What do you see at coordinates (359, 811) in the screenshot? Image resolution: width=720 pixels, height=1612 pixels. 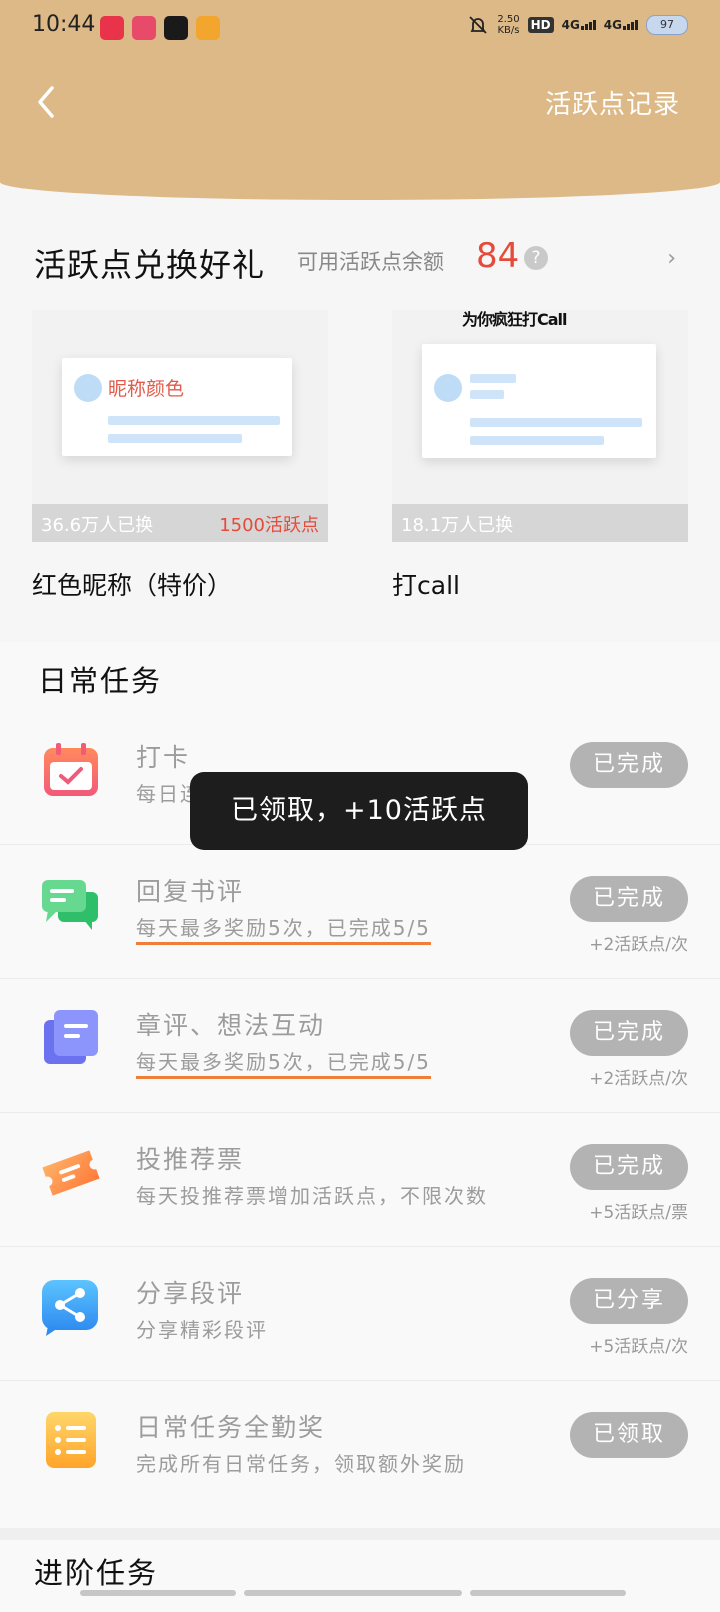 I see `toast-message: 已领取，+10活跃点` at bounding box center [359, 811].